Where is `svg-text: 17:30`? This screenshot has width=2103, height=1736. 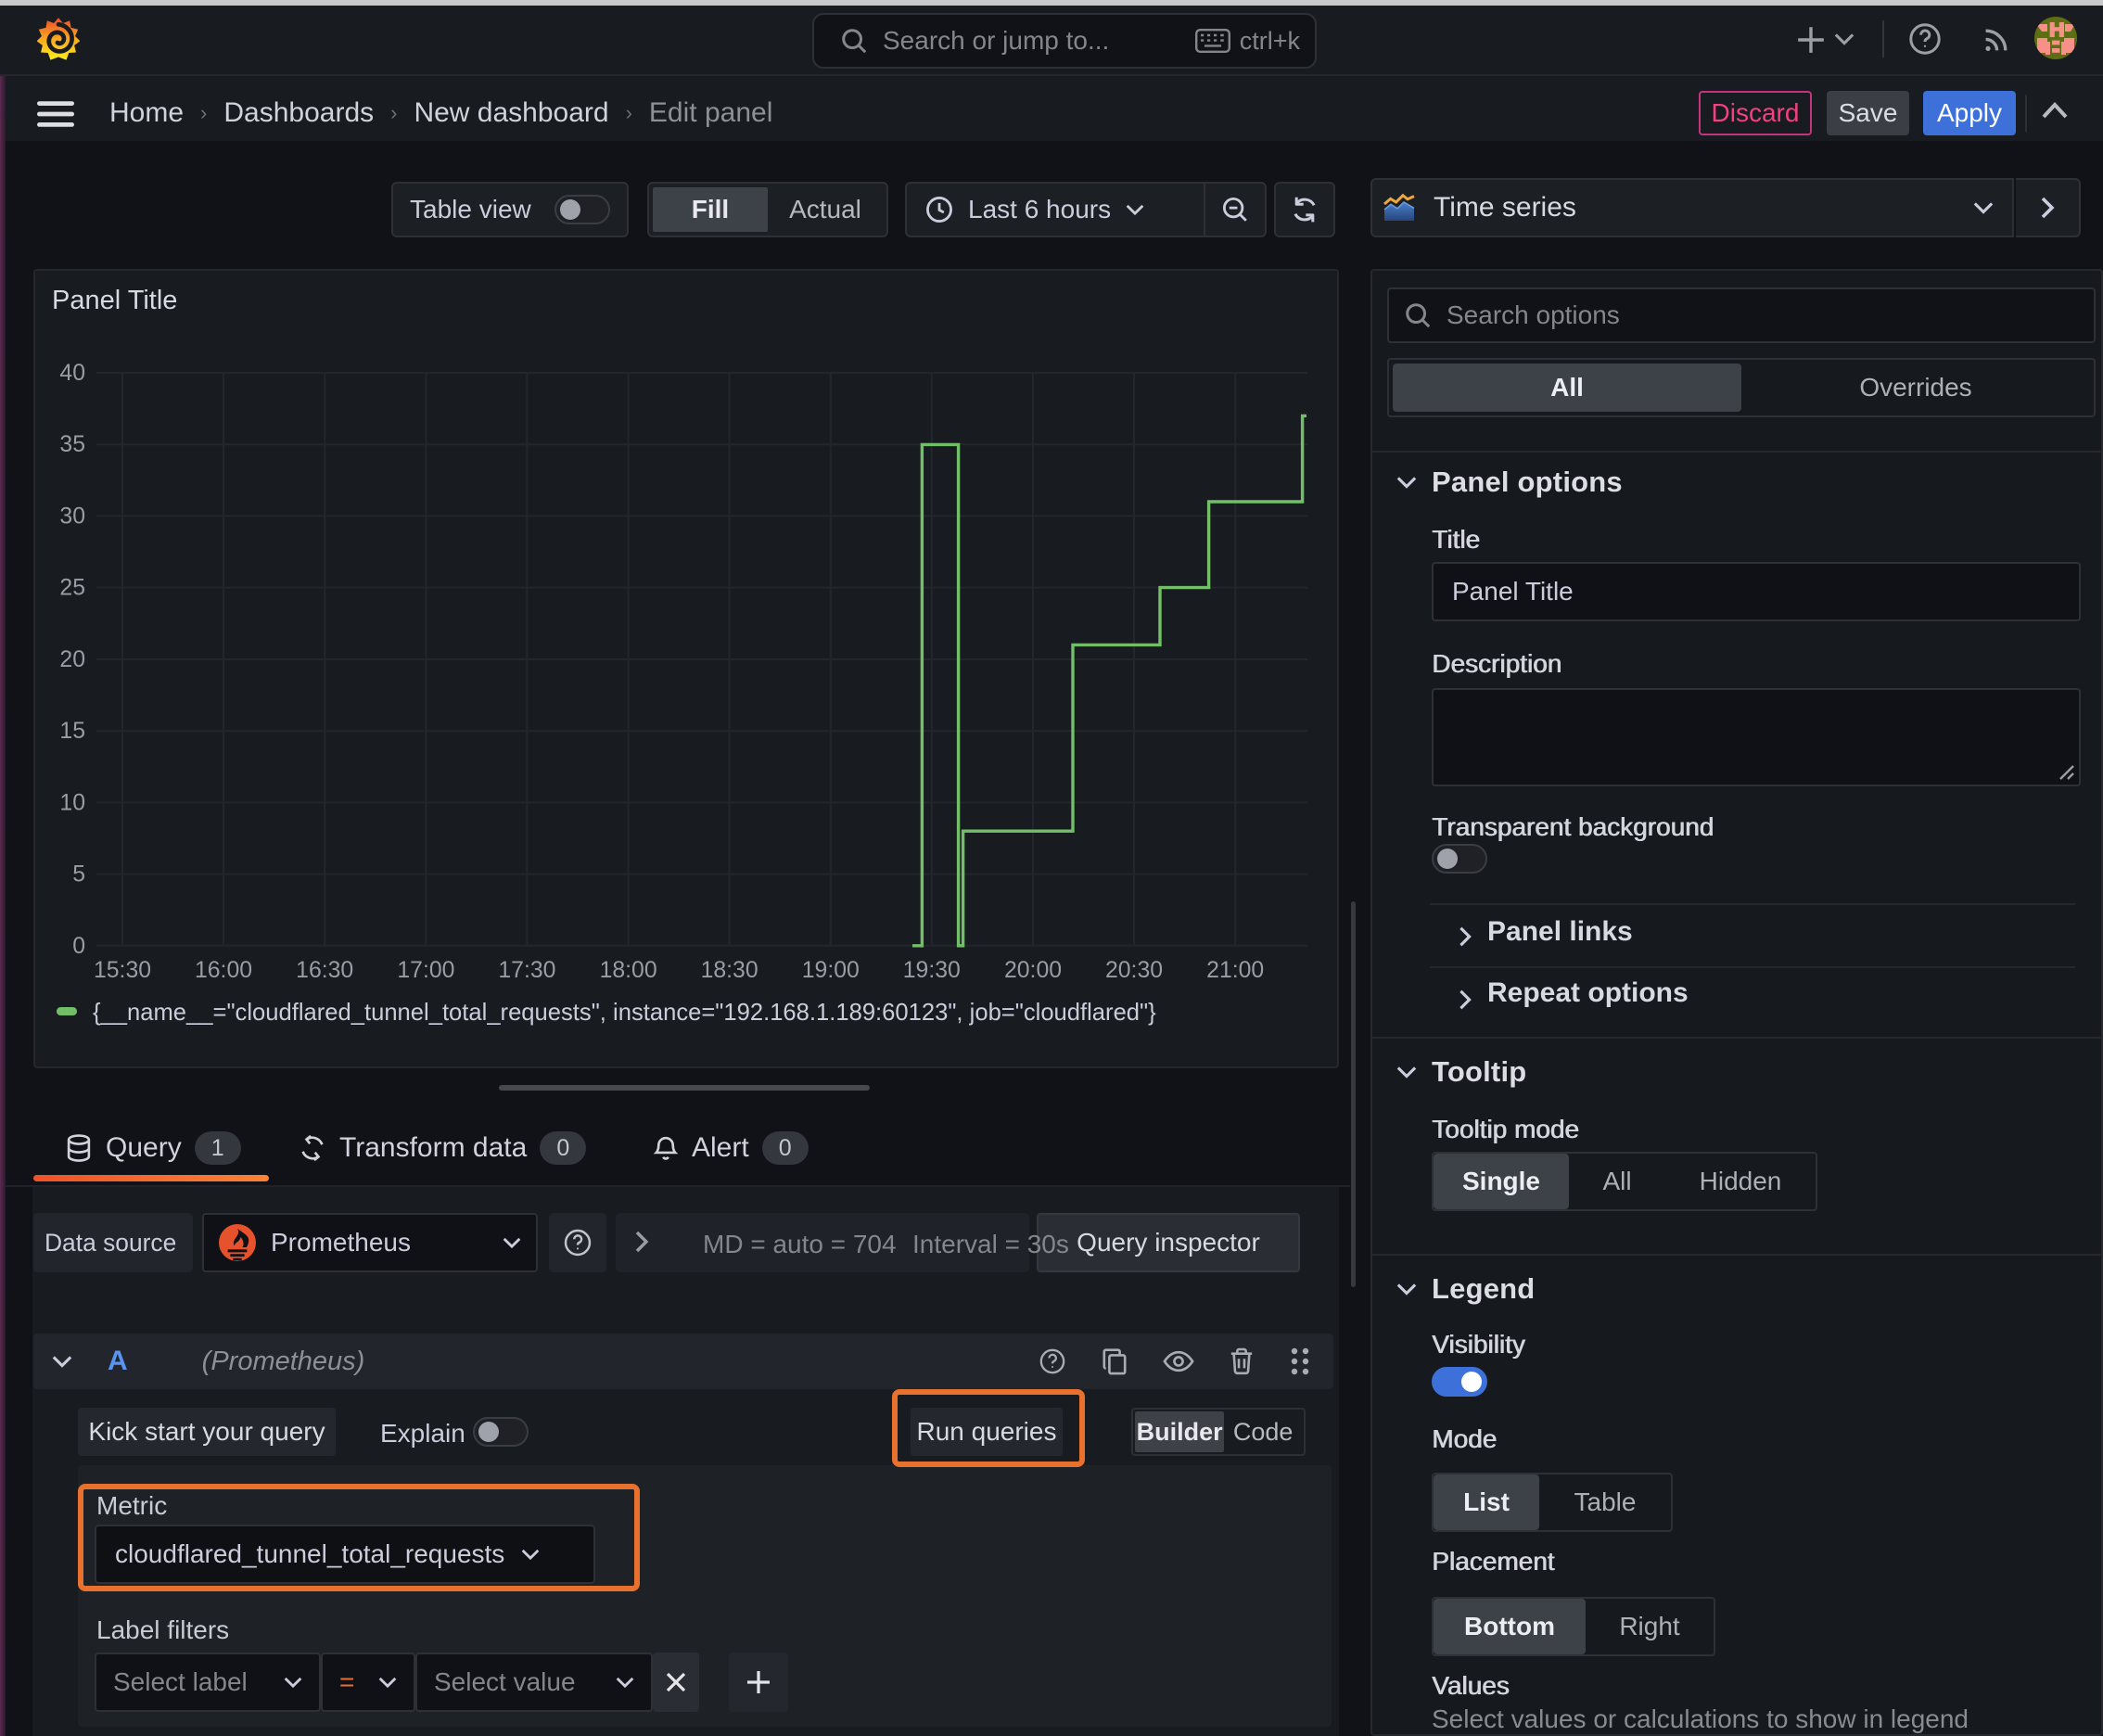
svg-text: 17:30 is located at coordinates (526, 971).